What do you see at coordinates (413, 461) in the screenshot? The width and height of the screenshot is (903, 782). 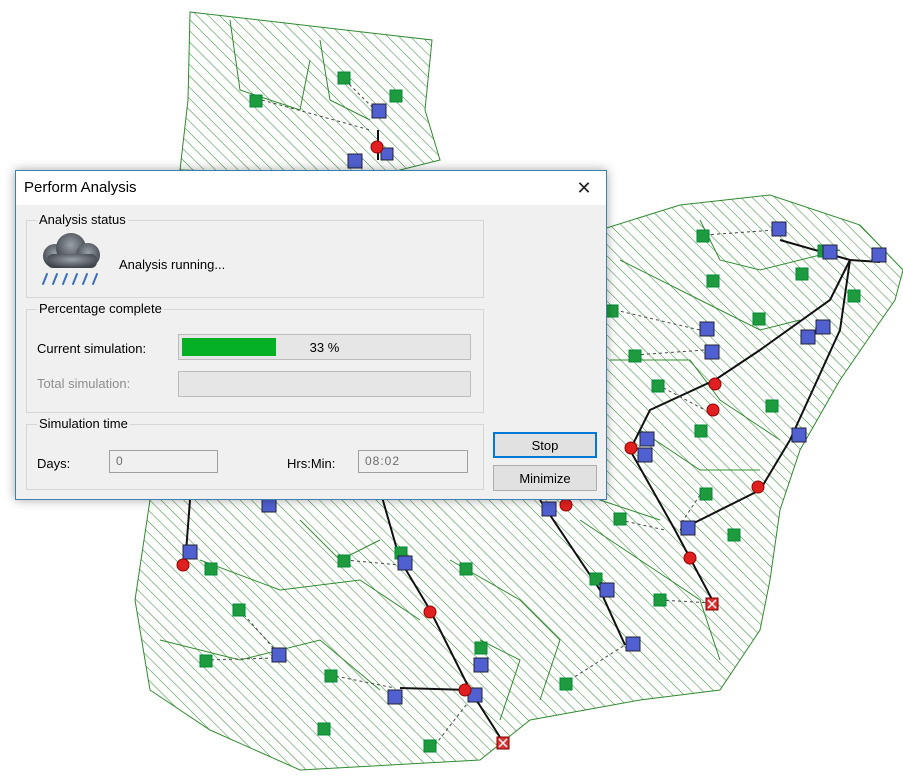 I see `hrsmin-field: 08:02` at bounding box center [413, 461].